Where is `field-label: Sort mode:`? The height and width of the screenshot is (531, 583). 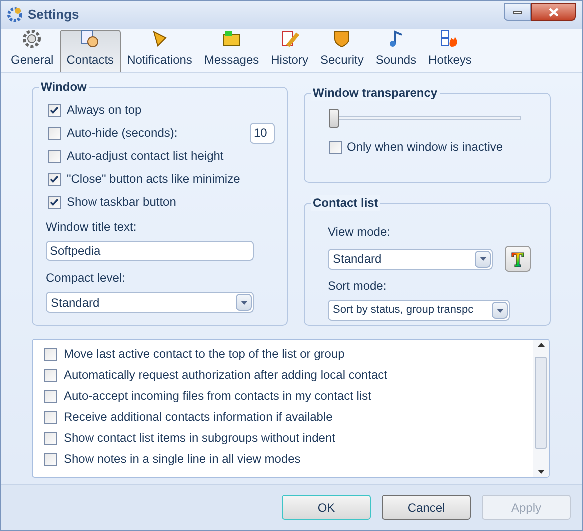
field-label: Sort mode: is located at coordinates (358, 286).